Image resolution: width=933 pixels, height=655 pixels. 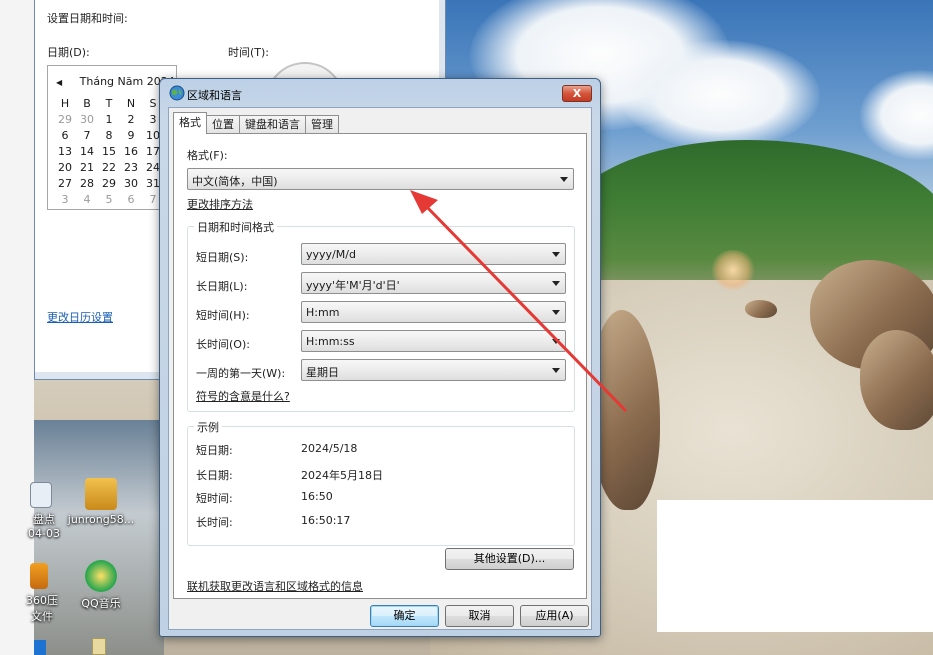 I want to click on tab-location: 位置, so click(x=223, y=124).